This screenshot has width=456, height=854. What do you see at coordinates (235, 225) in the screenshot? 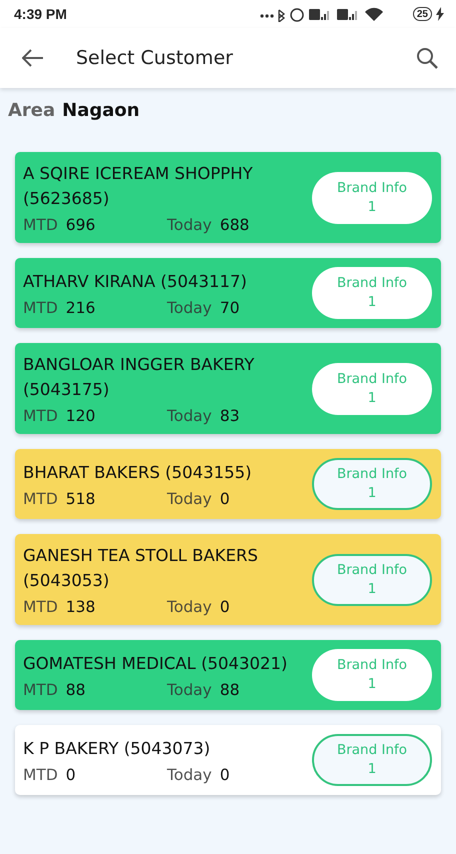
I see `today-value: 688` at bounding box center [235, 225].